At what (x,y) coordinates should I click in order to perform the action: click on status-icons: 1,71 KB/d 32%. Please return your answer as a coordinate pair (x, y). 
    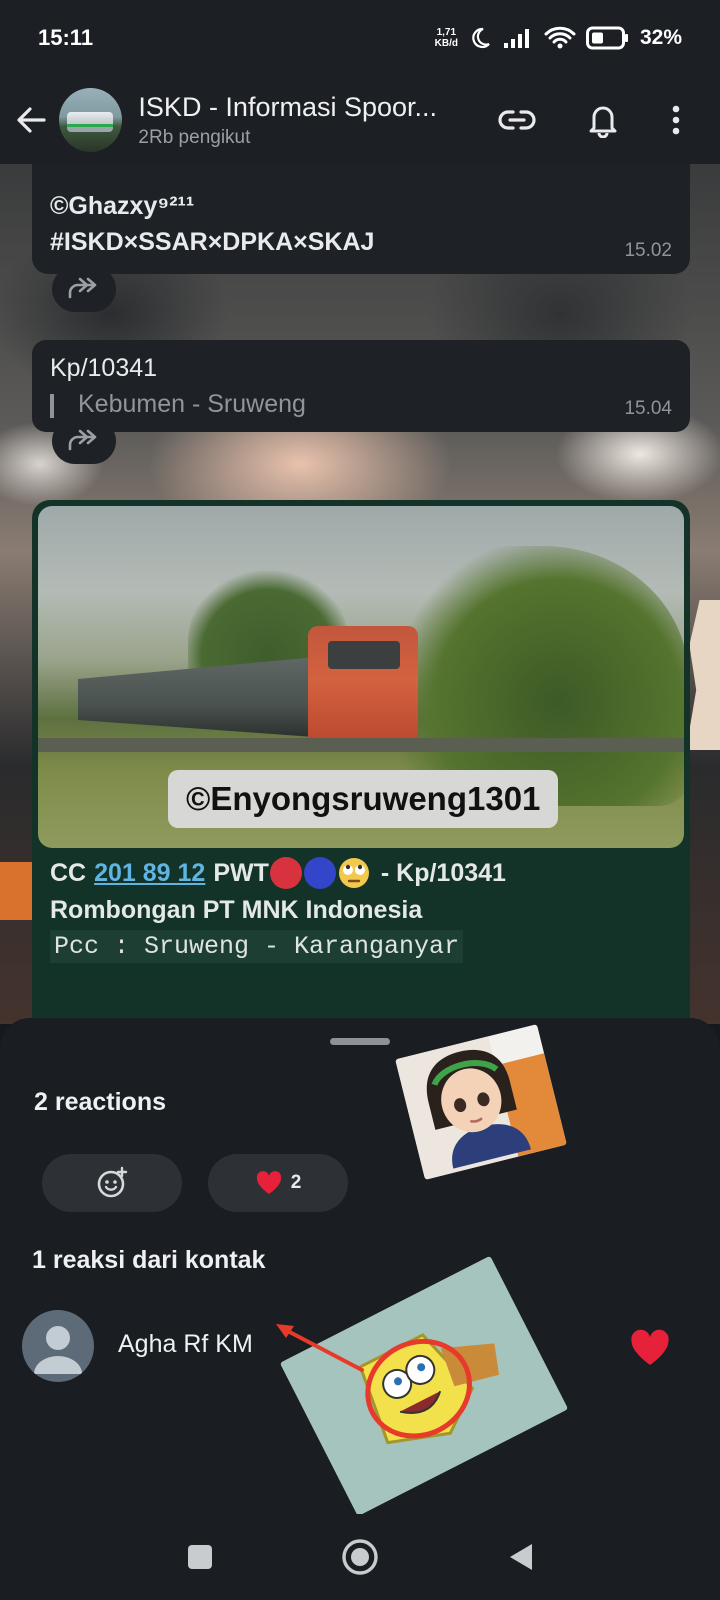
    Looking at the image, I should click on (558, 38).